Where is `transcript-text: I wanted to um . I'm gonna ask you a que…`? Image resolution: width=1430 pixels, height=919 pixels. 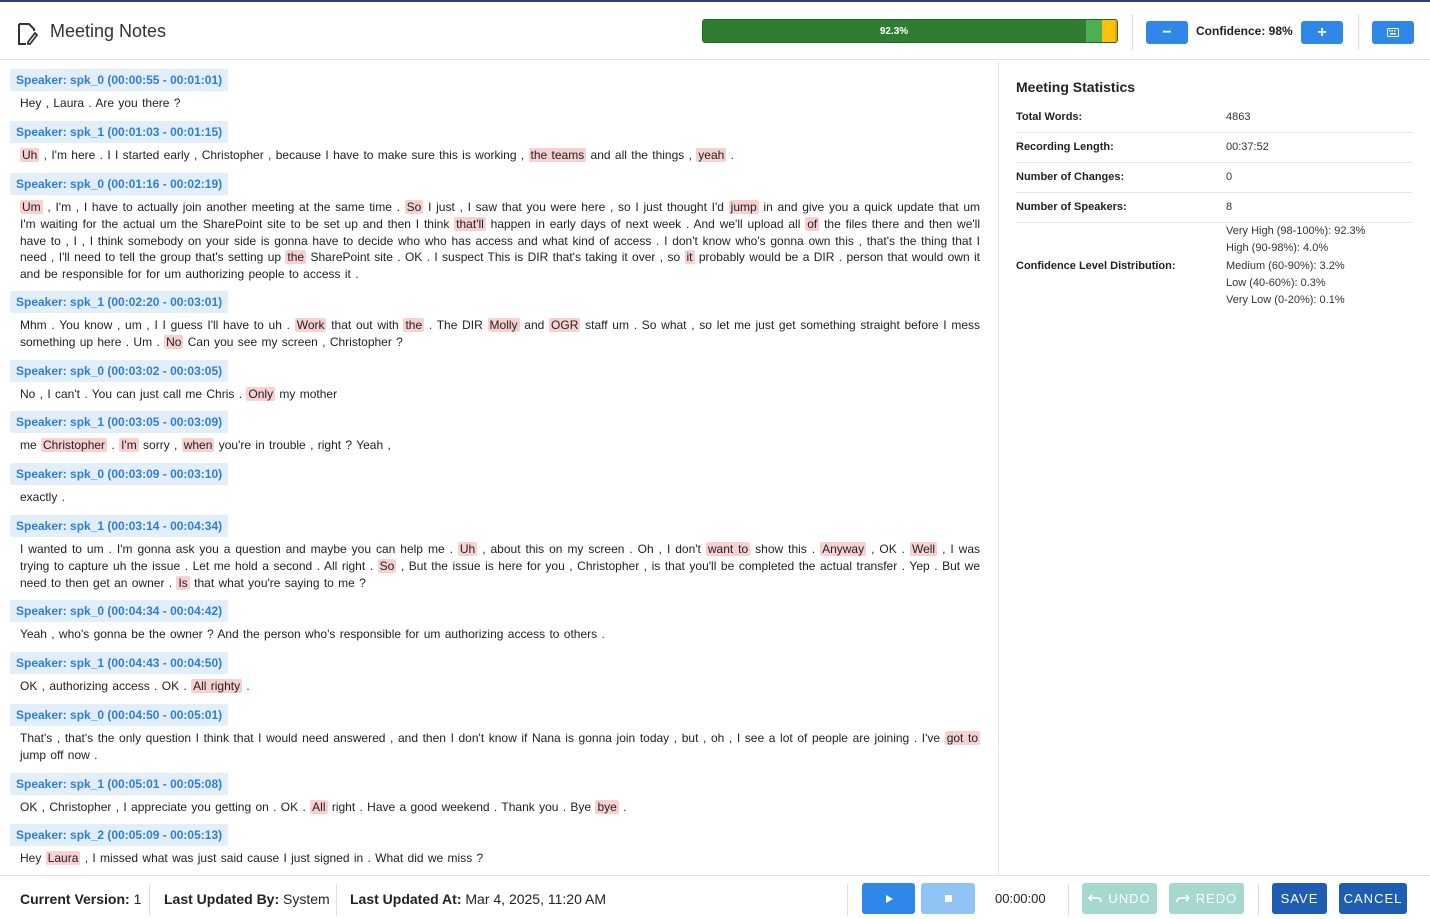 transcript-text: I wanted to um . I'm gonna ask you a que… is located at coordinates (500, 564).